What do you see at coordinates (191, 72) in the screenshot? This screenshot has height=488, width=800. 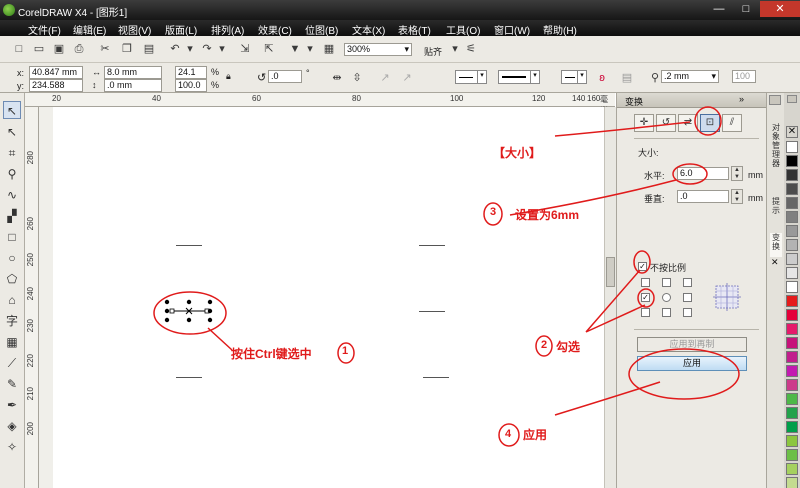 I see `scale-x-field: 24.1` at bounding box center [191, 72].